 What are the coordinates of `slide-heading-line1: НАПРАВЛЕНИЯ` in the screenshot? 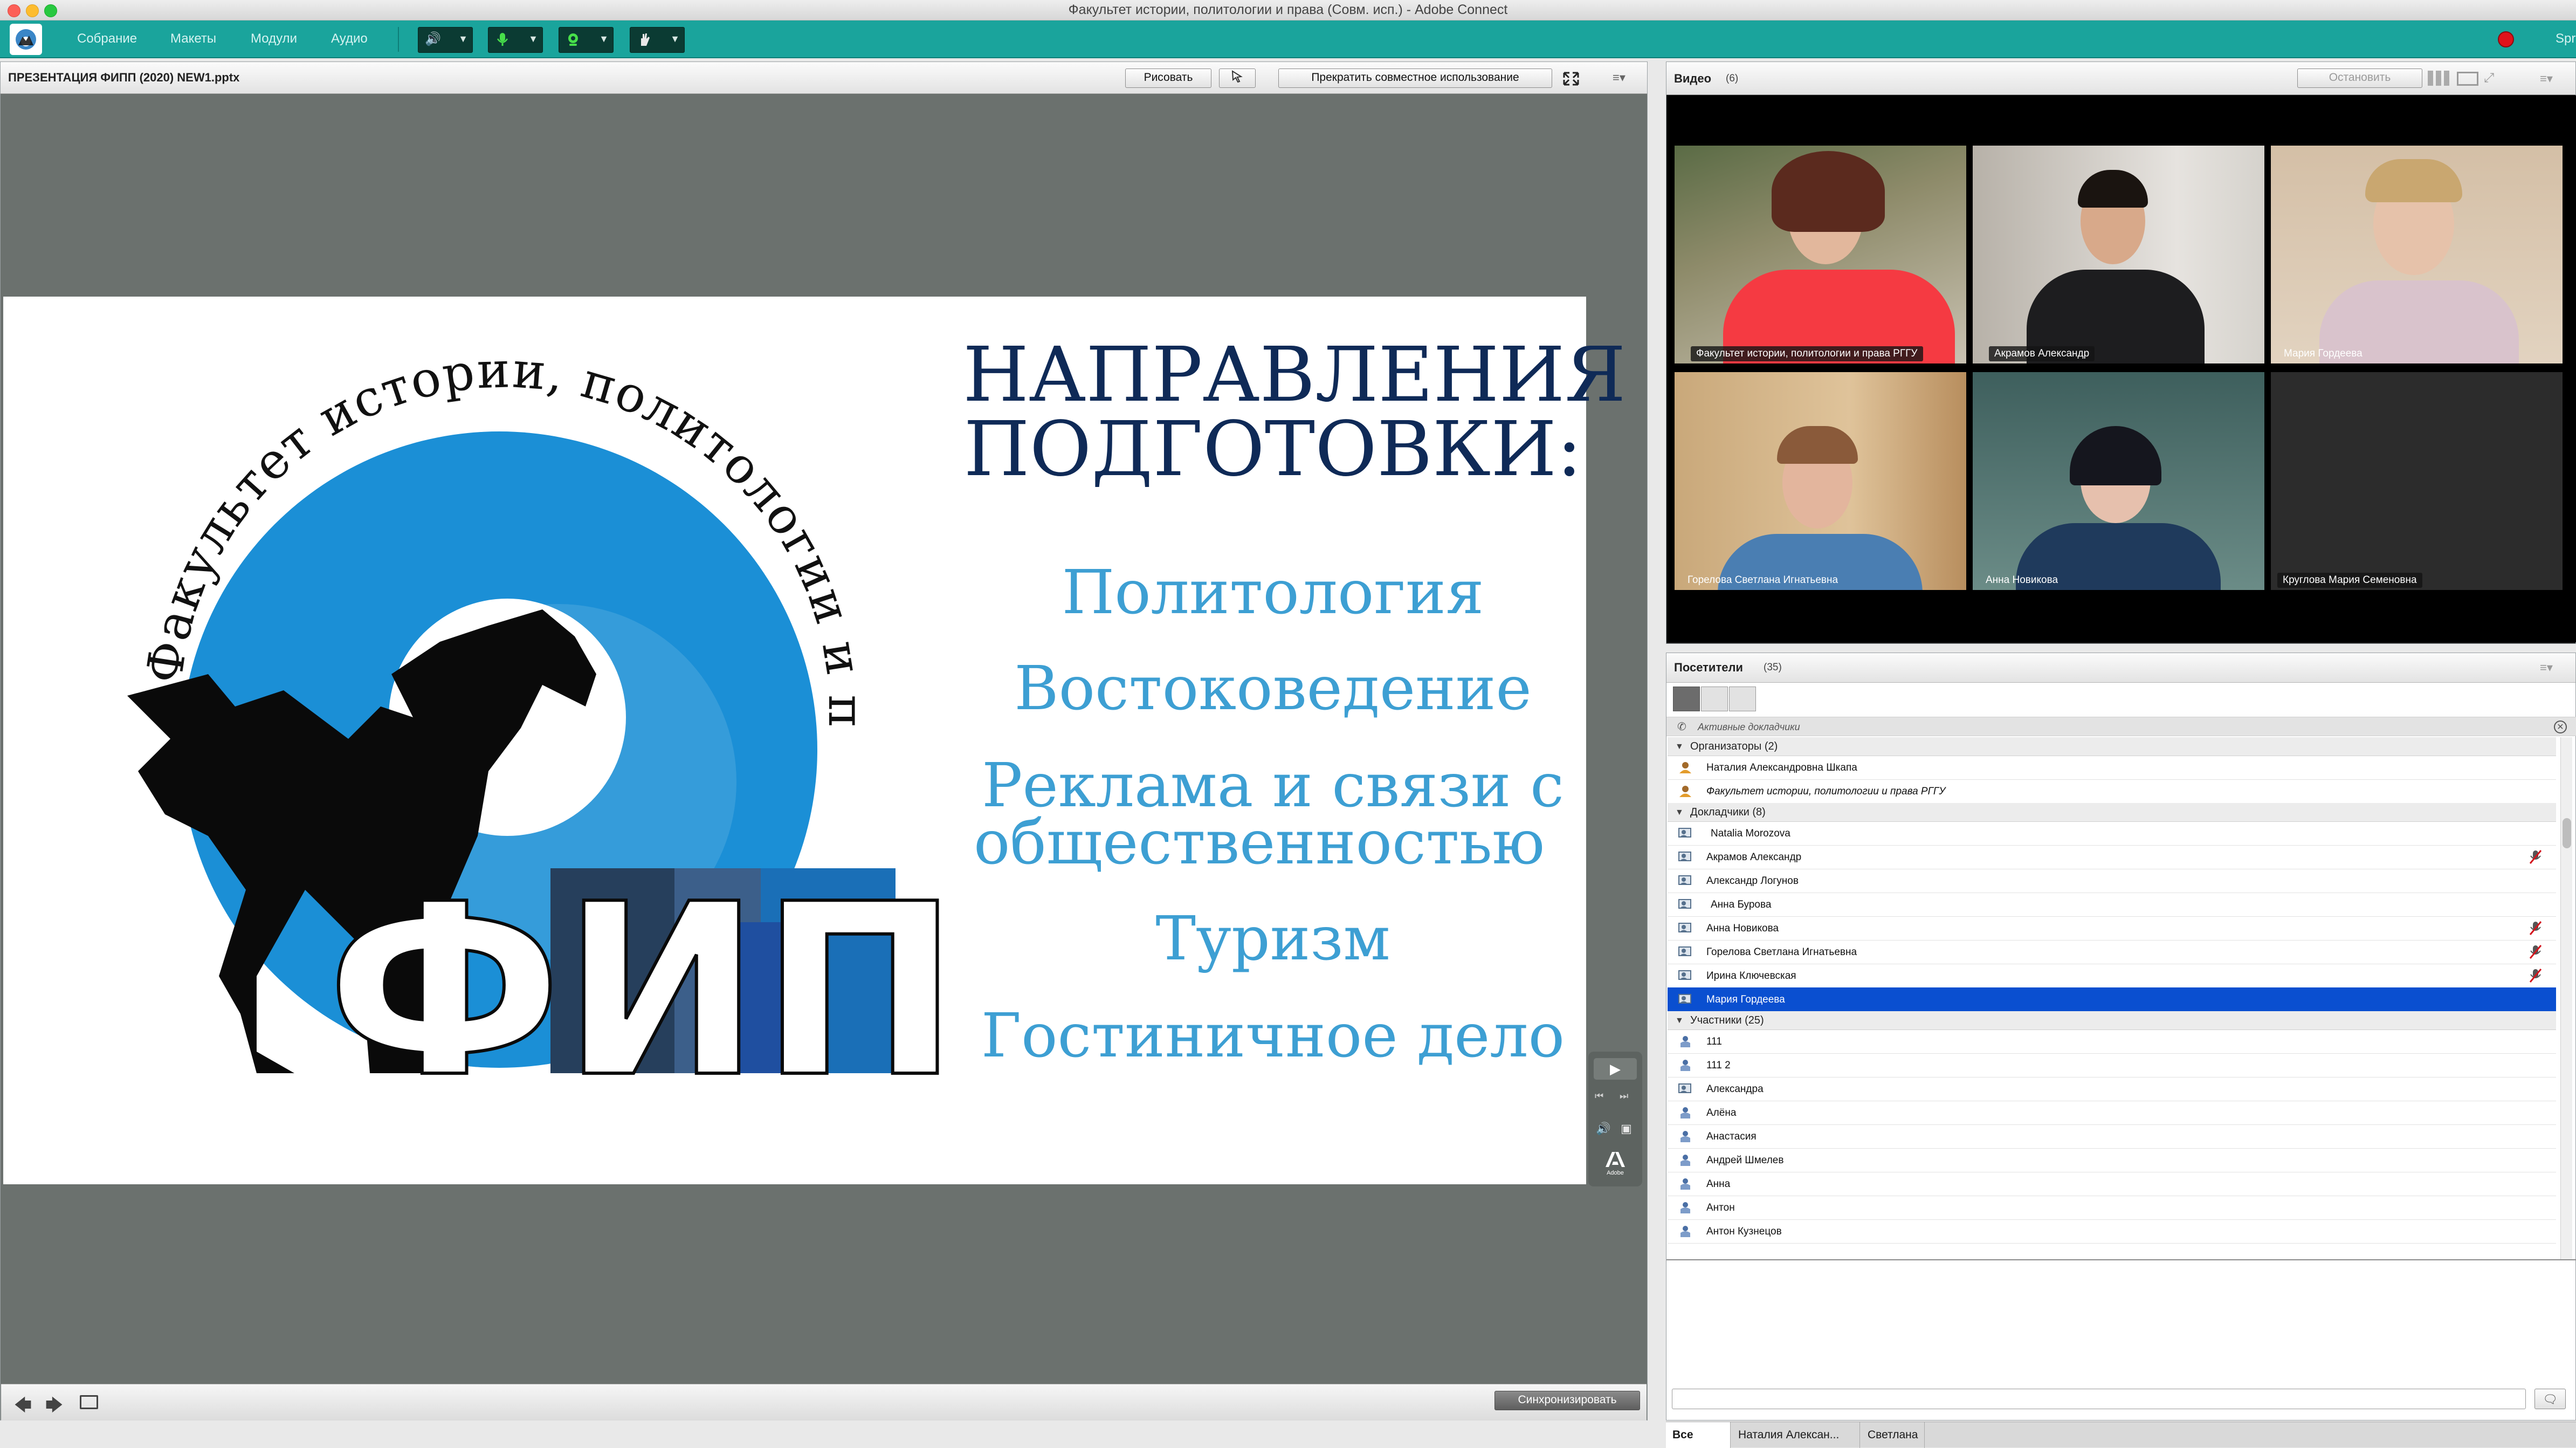 It's located at (1294, 375).